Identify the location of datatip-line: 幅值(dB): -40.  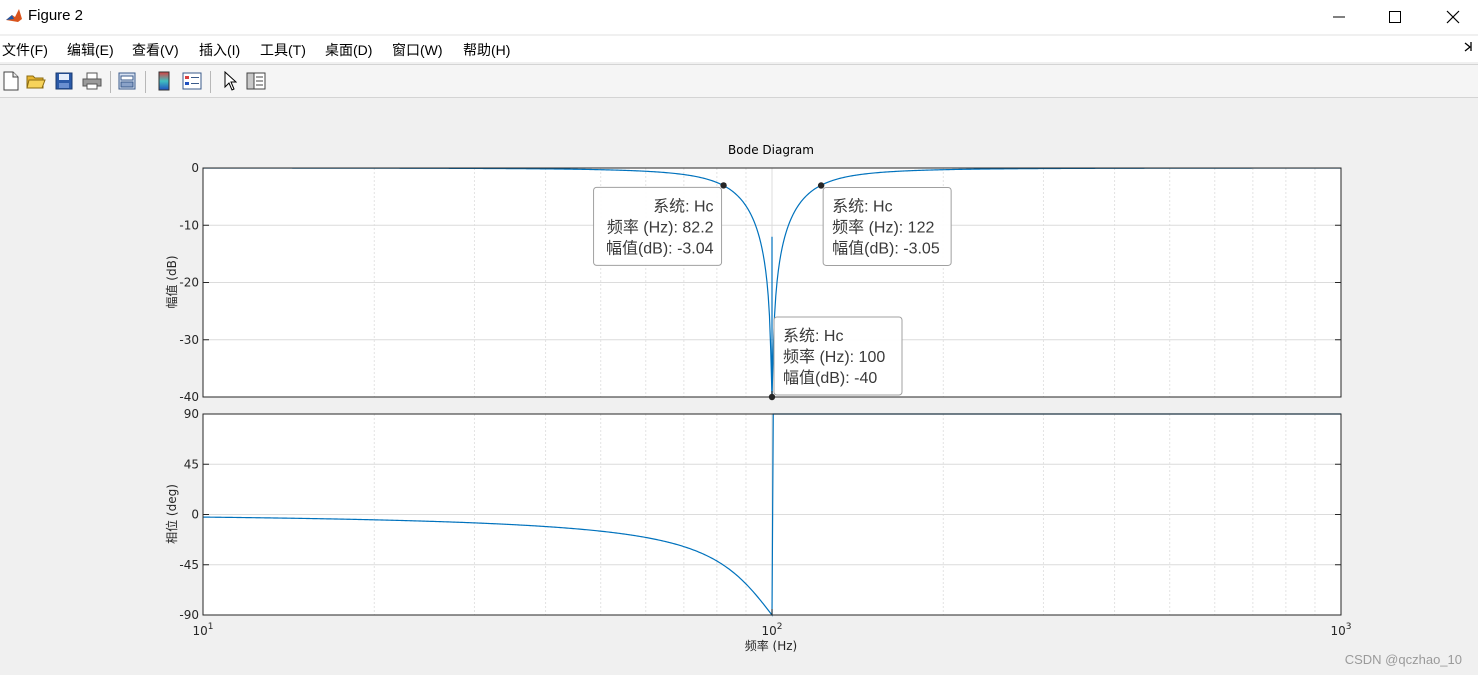
(830, 378).